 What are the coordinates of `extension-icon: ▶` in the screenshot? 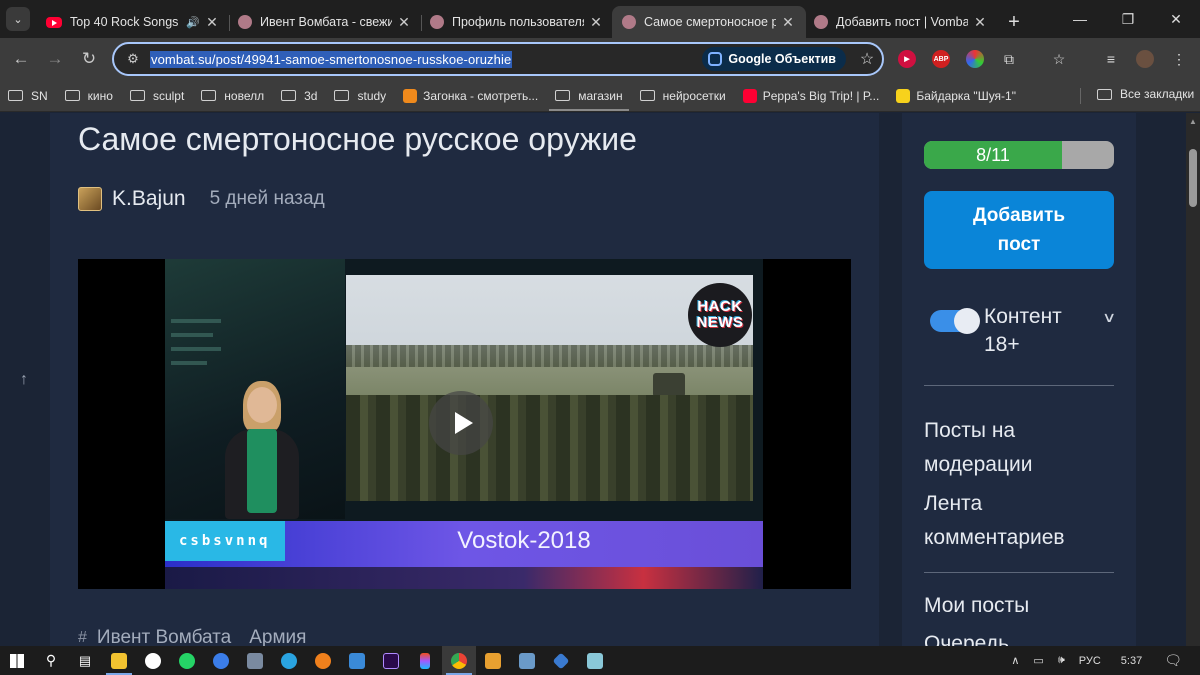 It's located at (907, 59).